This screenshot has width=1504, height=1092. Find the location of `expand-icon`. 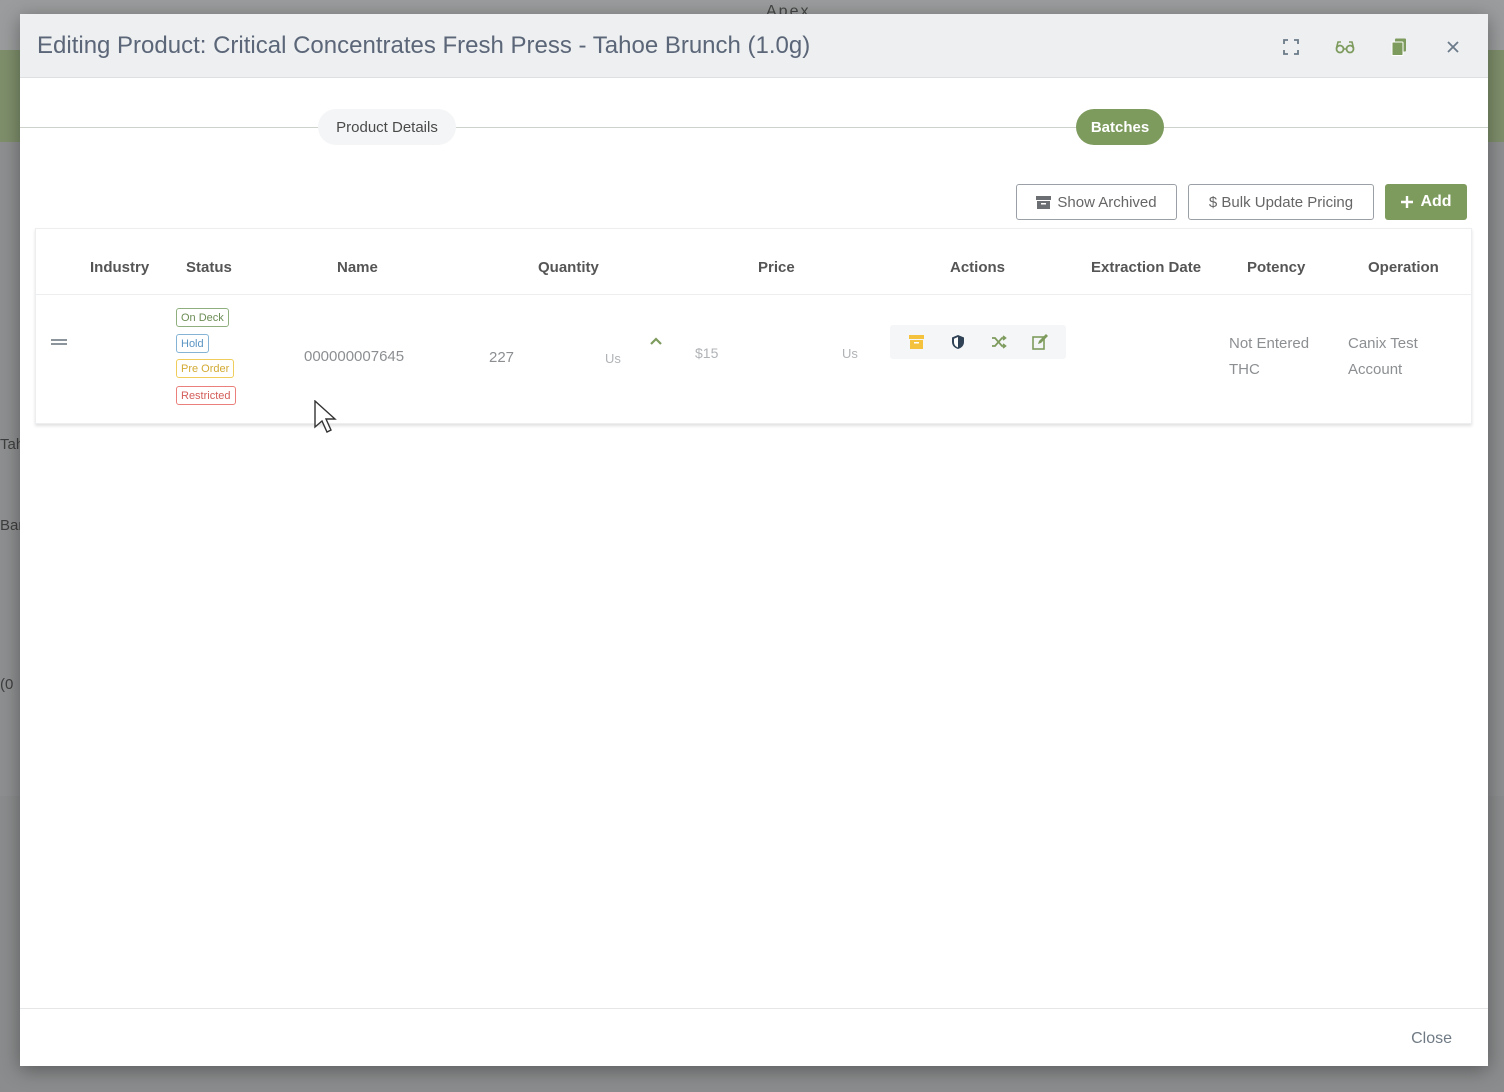

expand-icon is located at coordinates (1291, 47).